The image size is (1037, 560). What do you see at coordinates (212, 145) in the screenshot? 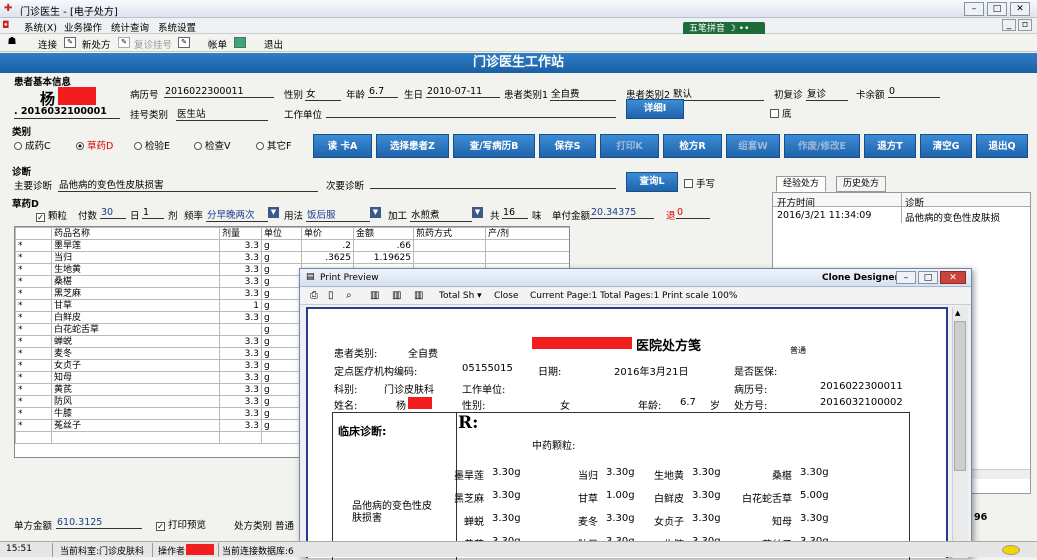
I see `radio-examination: 检查V` at bounding box center [212, 145].